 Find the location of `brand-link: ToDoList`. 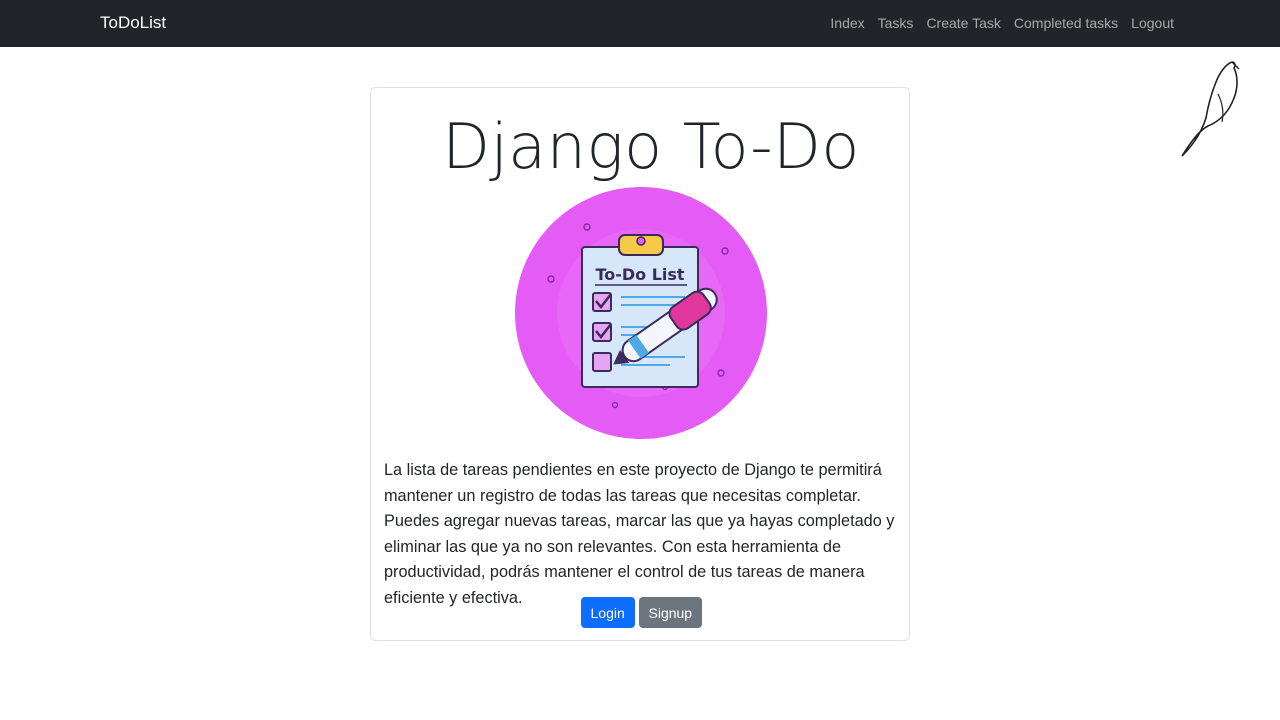

brand-link: ToDoList is located at coordinates (133, 23).